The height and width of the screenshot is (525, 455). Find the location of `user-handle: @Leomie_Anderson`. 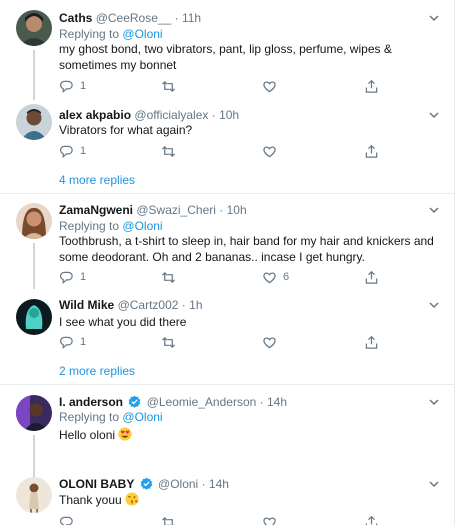

user-handle: @Leomie_Anderson is located at coordinates (202, 402).